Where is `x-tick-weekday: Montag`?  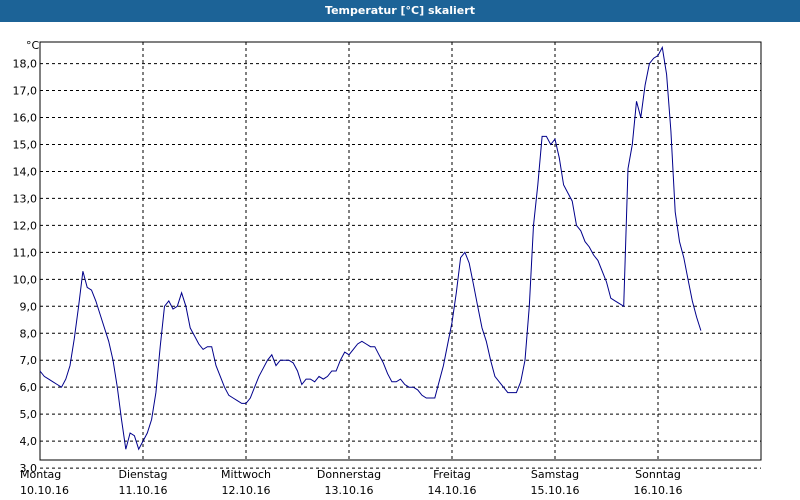
x-tick-weekday: Montag is located at coordinates (40, 474).